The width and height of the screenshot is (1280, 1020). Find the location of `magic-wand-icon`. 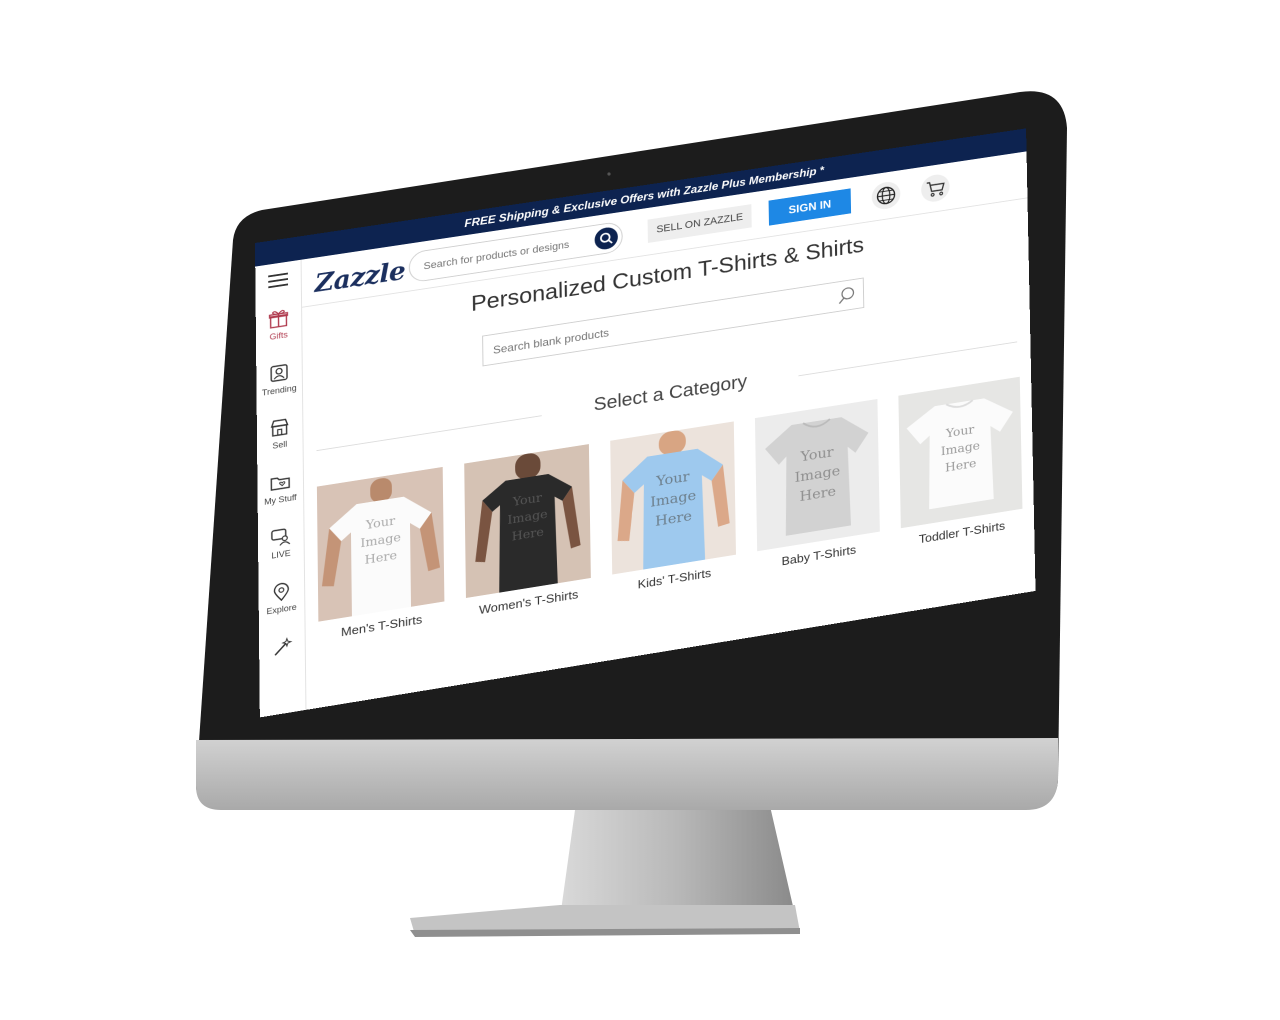

magic-wand-icon is located at coordinates (282, 647).